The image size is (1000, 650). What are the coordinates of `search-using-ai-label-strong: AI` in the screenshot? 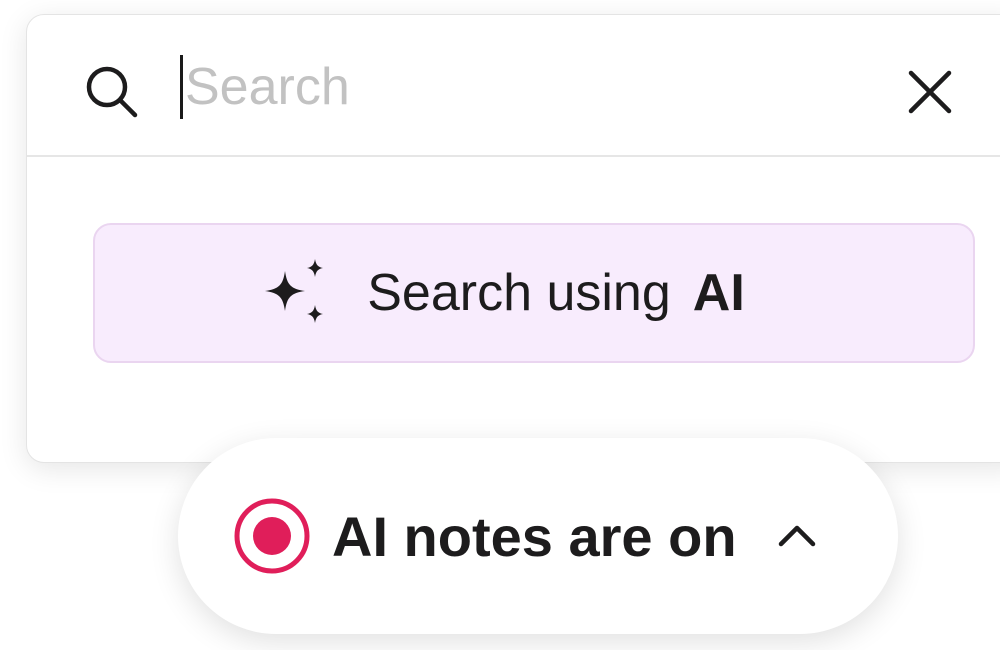 It's located at (718, 293).